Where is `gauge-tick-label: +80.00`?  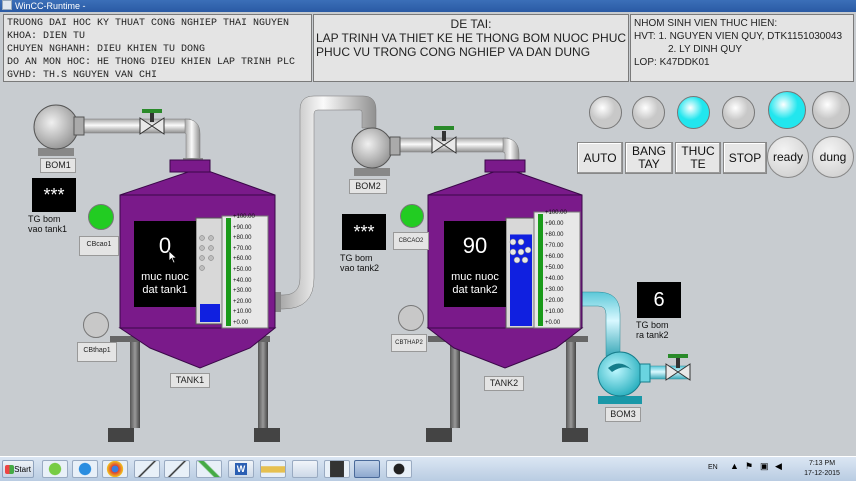
gauge-tick-label: +80.00 is located at coordinates (554, 235).